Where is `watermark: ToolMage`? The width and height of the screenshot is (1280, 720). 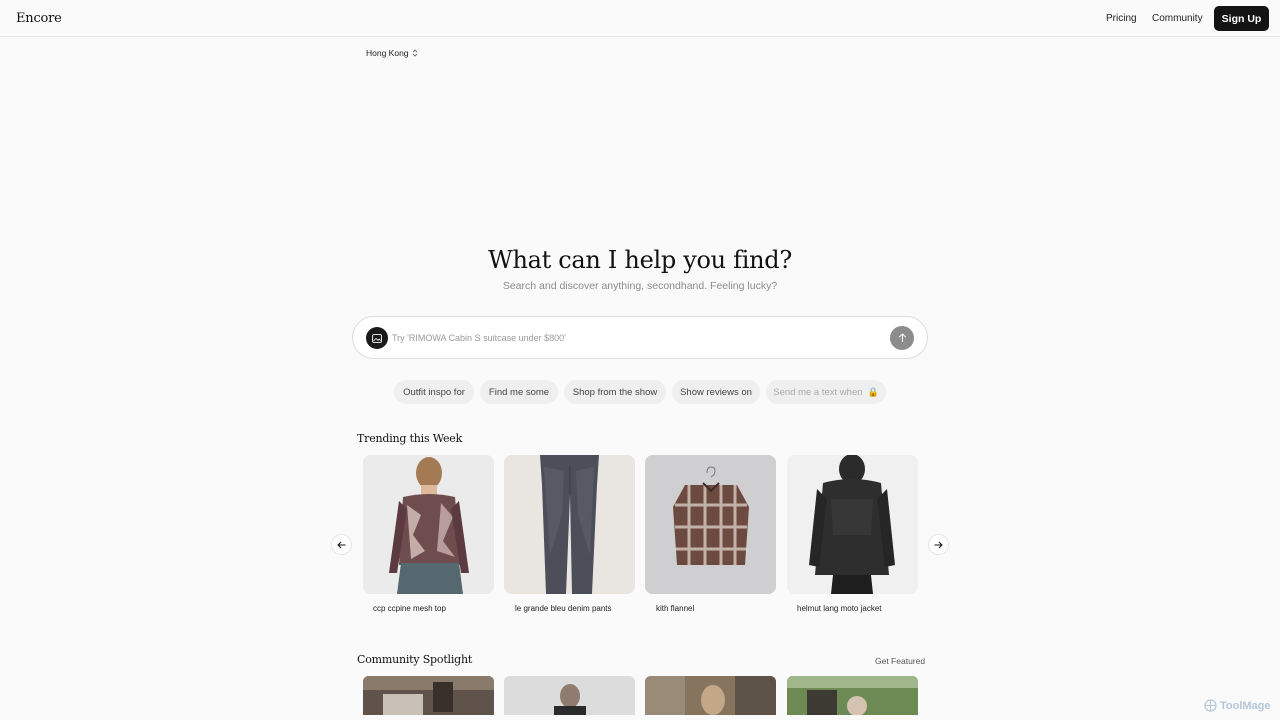 watermark: ToolMage is located at coordinates (1237, 705).